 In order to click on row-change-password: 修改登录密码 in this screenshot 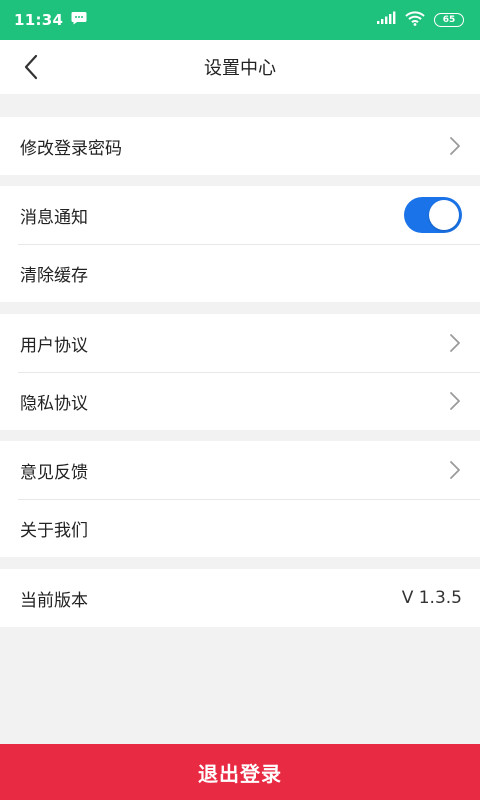, I will do `click(240, 146)`.